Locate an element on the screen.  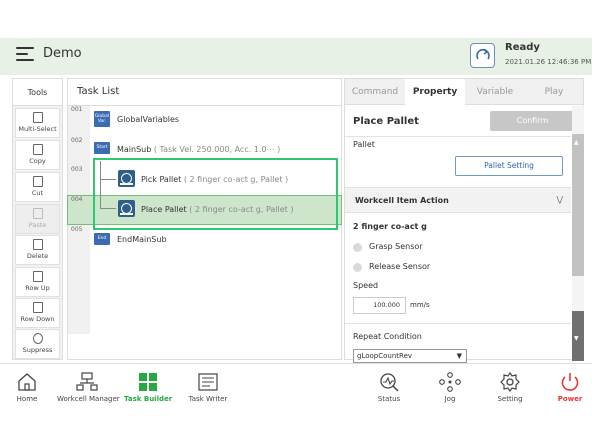
nav-label: Workcell Manager is located at coordinates (88, 399).